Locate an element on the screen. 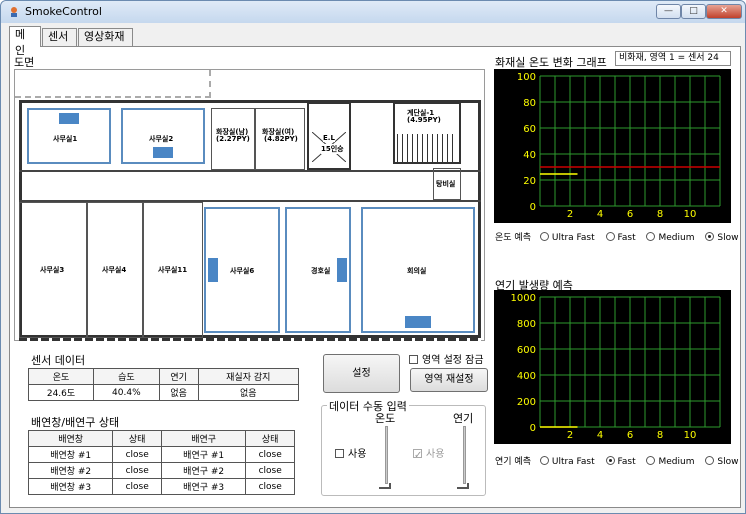  smoke-slider-label: 연기 is located at coordinates (463, 418).